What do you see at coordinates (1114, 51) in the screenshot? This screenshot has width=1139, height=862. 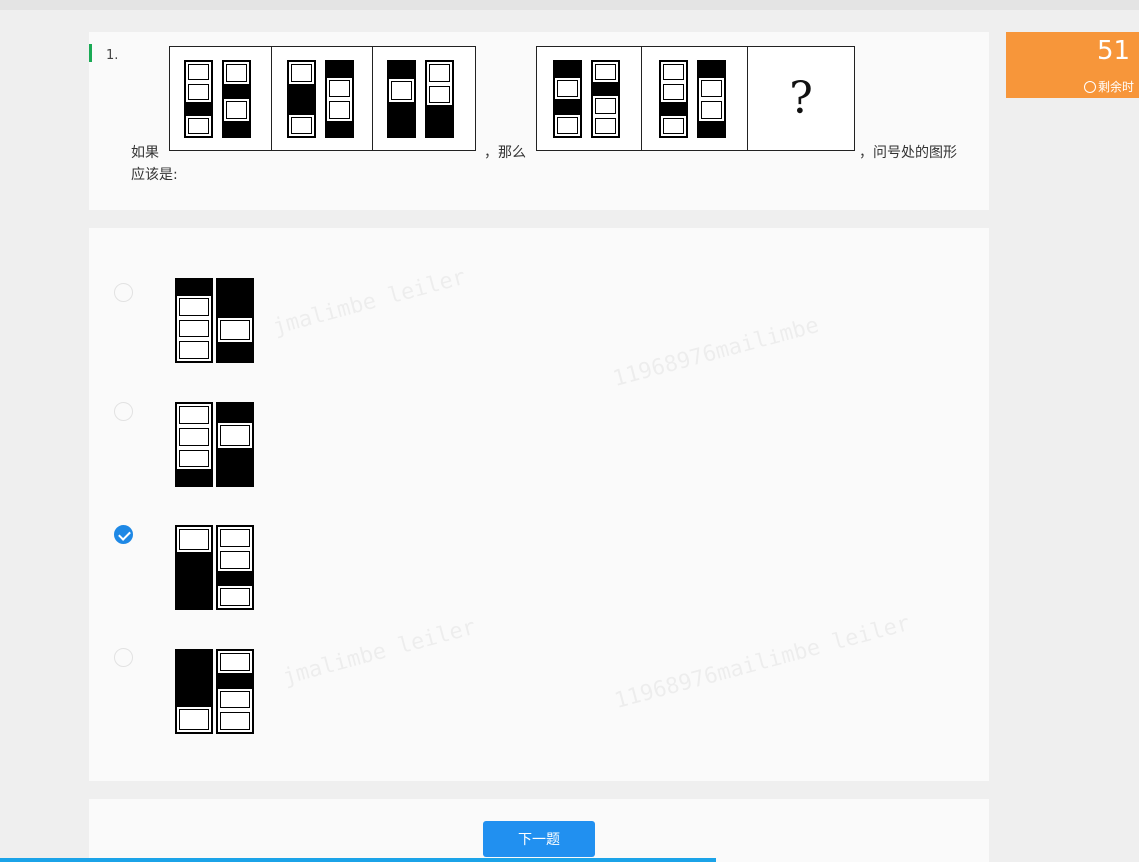 I see `remaining-time-value: 51` at bounding box center [1114, 51].